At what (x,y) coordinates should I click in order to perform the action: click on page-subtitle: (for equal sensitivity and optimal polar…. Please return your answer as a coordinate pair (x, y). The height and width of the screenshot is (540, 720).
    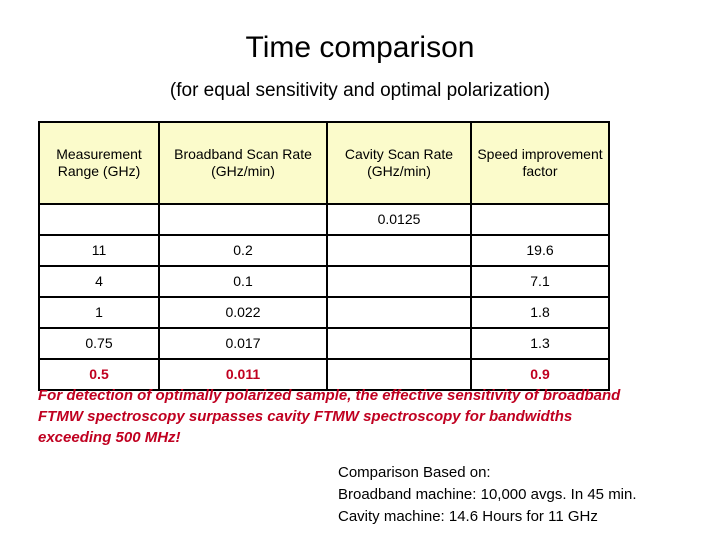
    Looking at the image, I should click on (360, 90).